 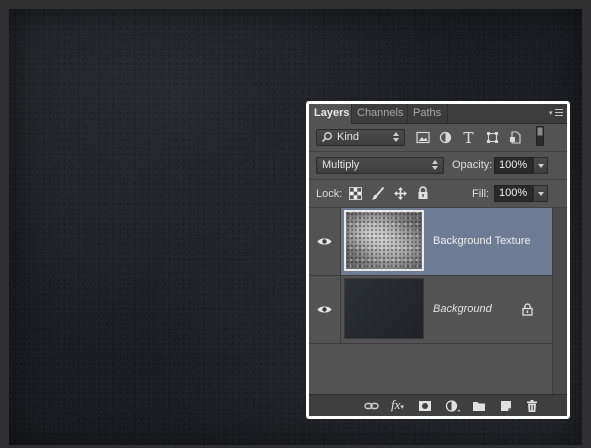 I want to click on layer-row-background-texture: Background Texture, so click(x=430, y=242).